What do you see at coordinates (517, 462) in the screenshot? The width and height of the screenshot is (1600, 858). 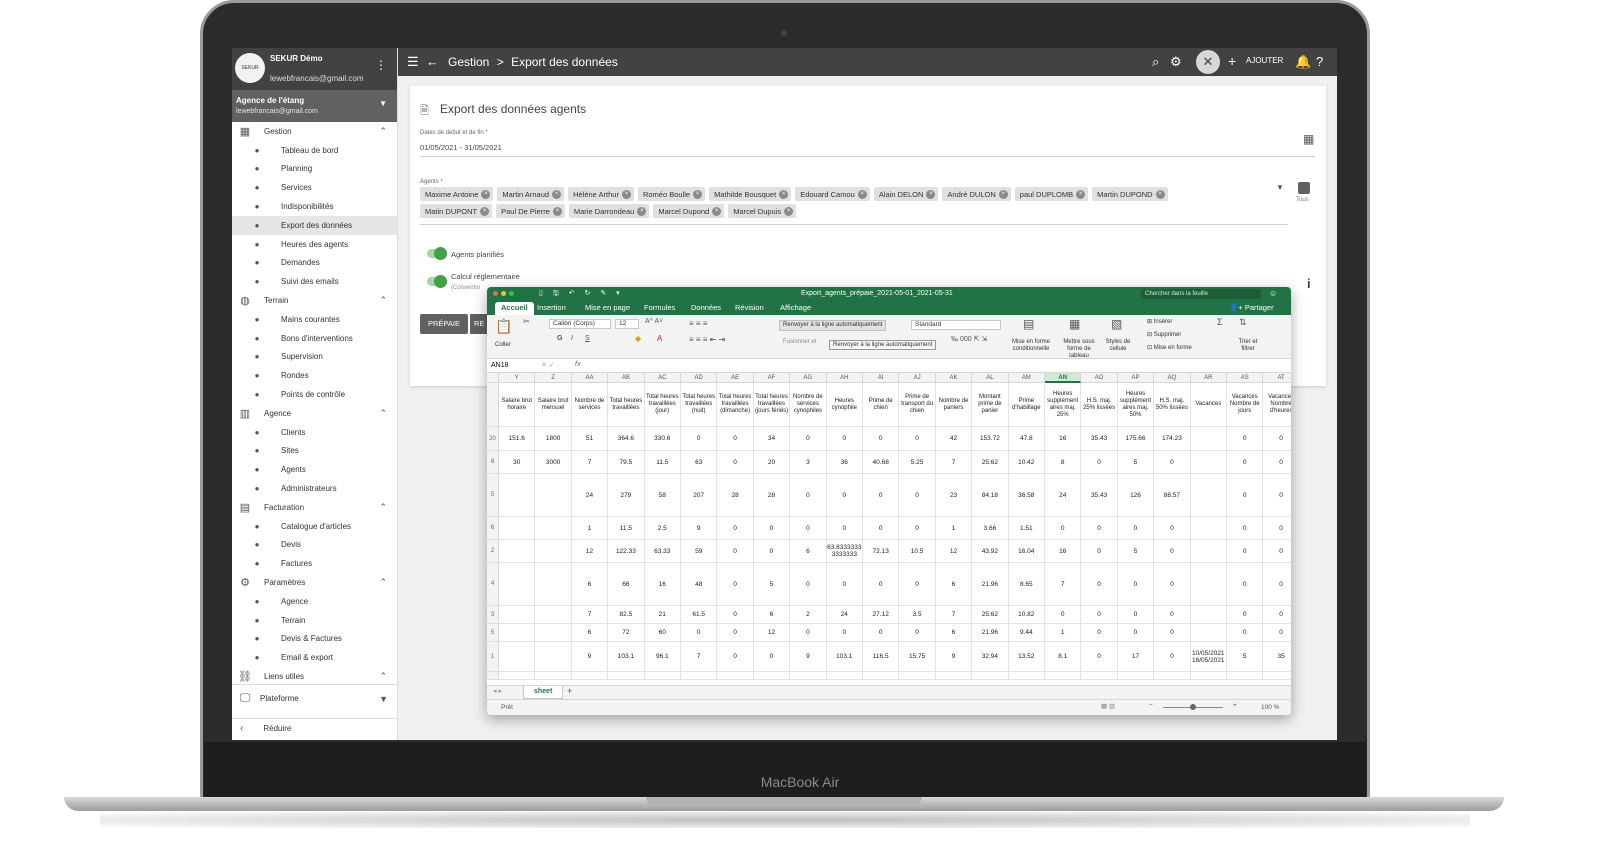 I see `table-cell: 30` at bounding box center [517, 462].